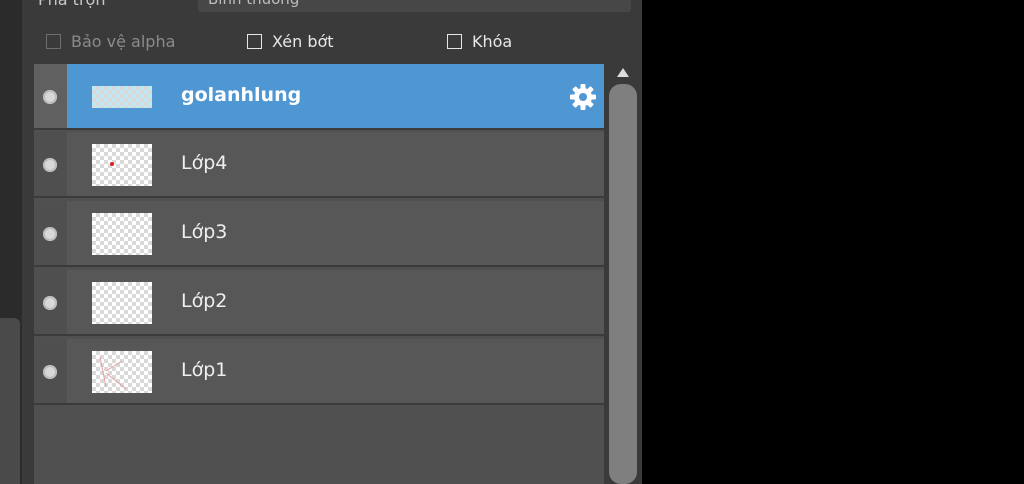 This screenshot has width=1024, height=484. I want to click on left-scrollbar, so click(11, 242).